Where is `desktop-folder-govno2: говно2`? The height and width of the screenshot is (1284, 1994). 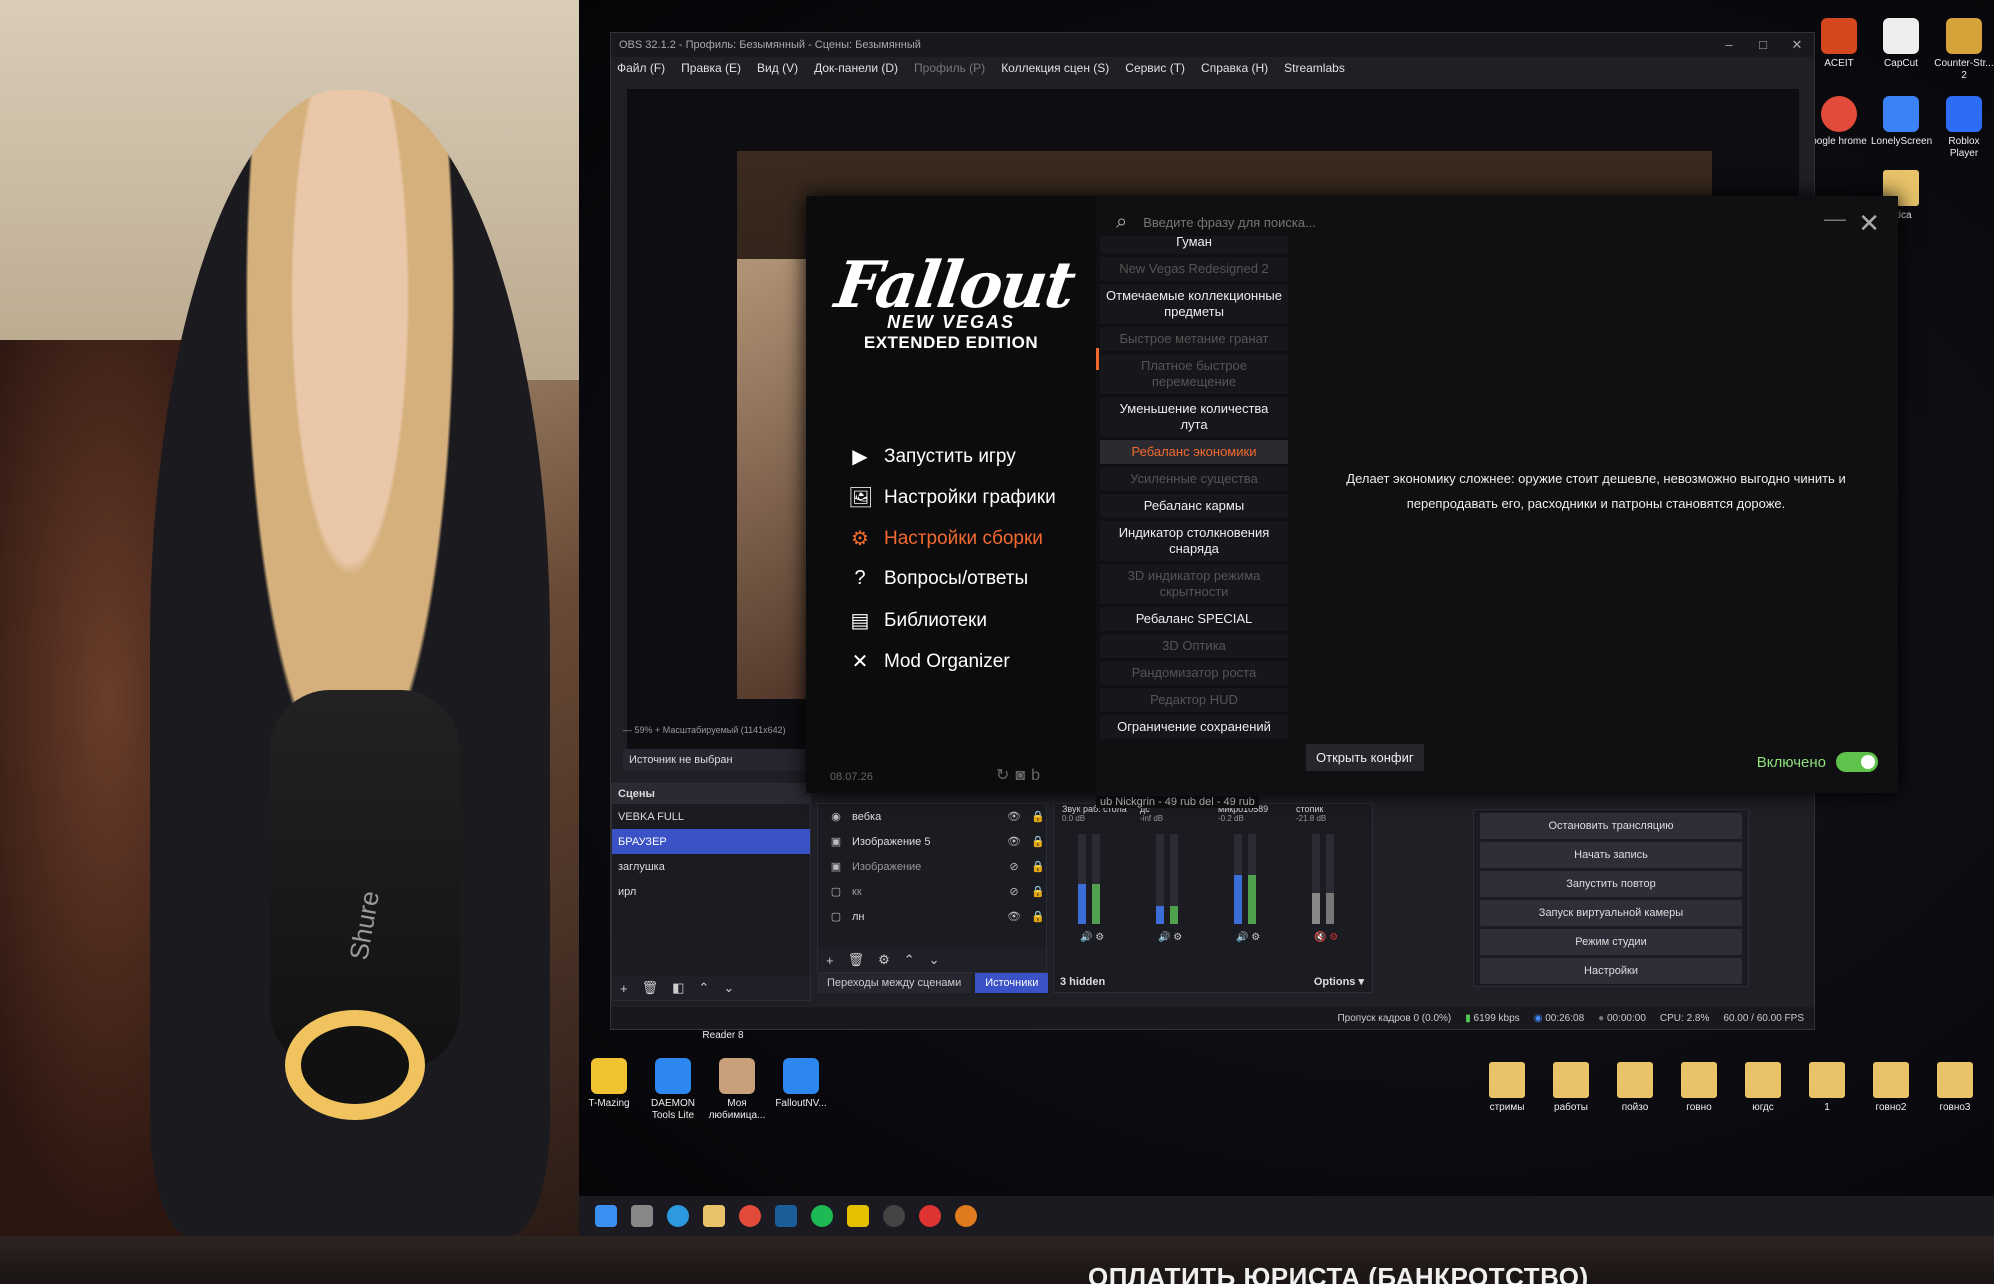
desktop-folder-govno2: говно2 is located at coordinates (1891, 1088).